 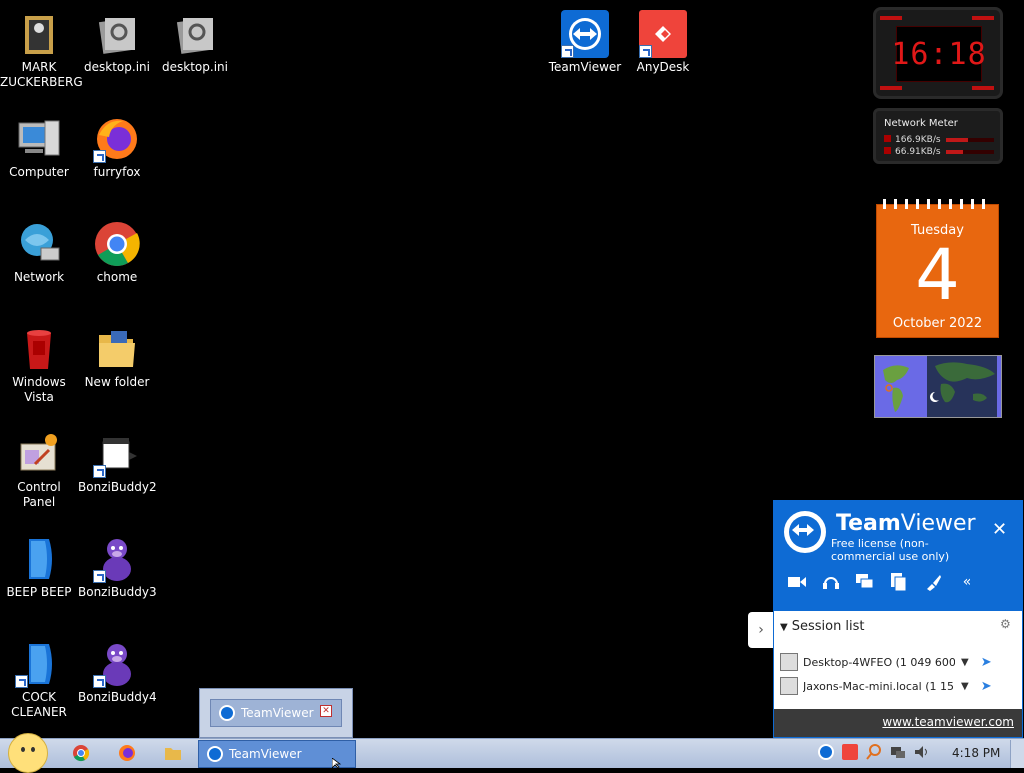 What do you see at coordinates (265, 754) in the screenshot?
I see `task-title: TeamViewer` at bounding box center [265, 754].